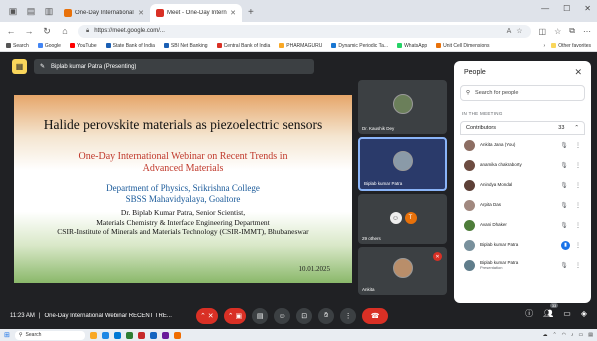  I want to click on notification-icon: ▤, so click(590, 335).